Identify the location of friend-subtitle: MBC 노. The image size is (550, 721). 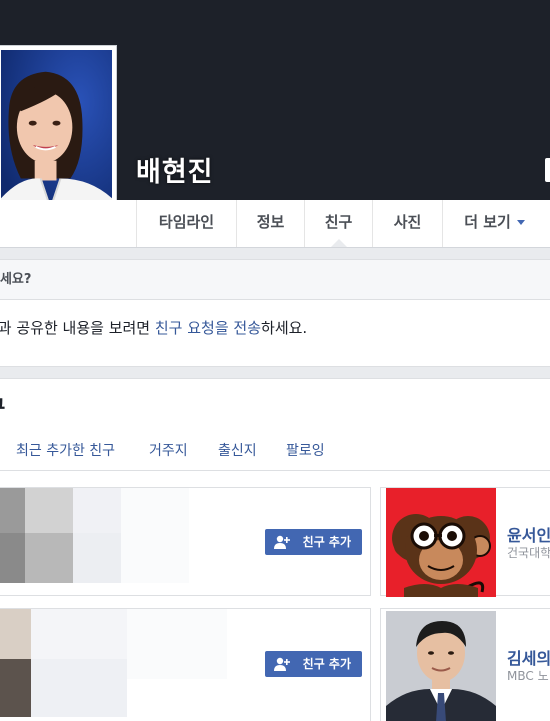
(528, 676).